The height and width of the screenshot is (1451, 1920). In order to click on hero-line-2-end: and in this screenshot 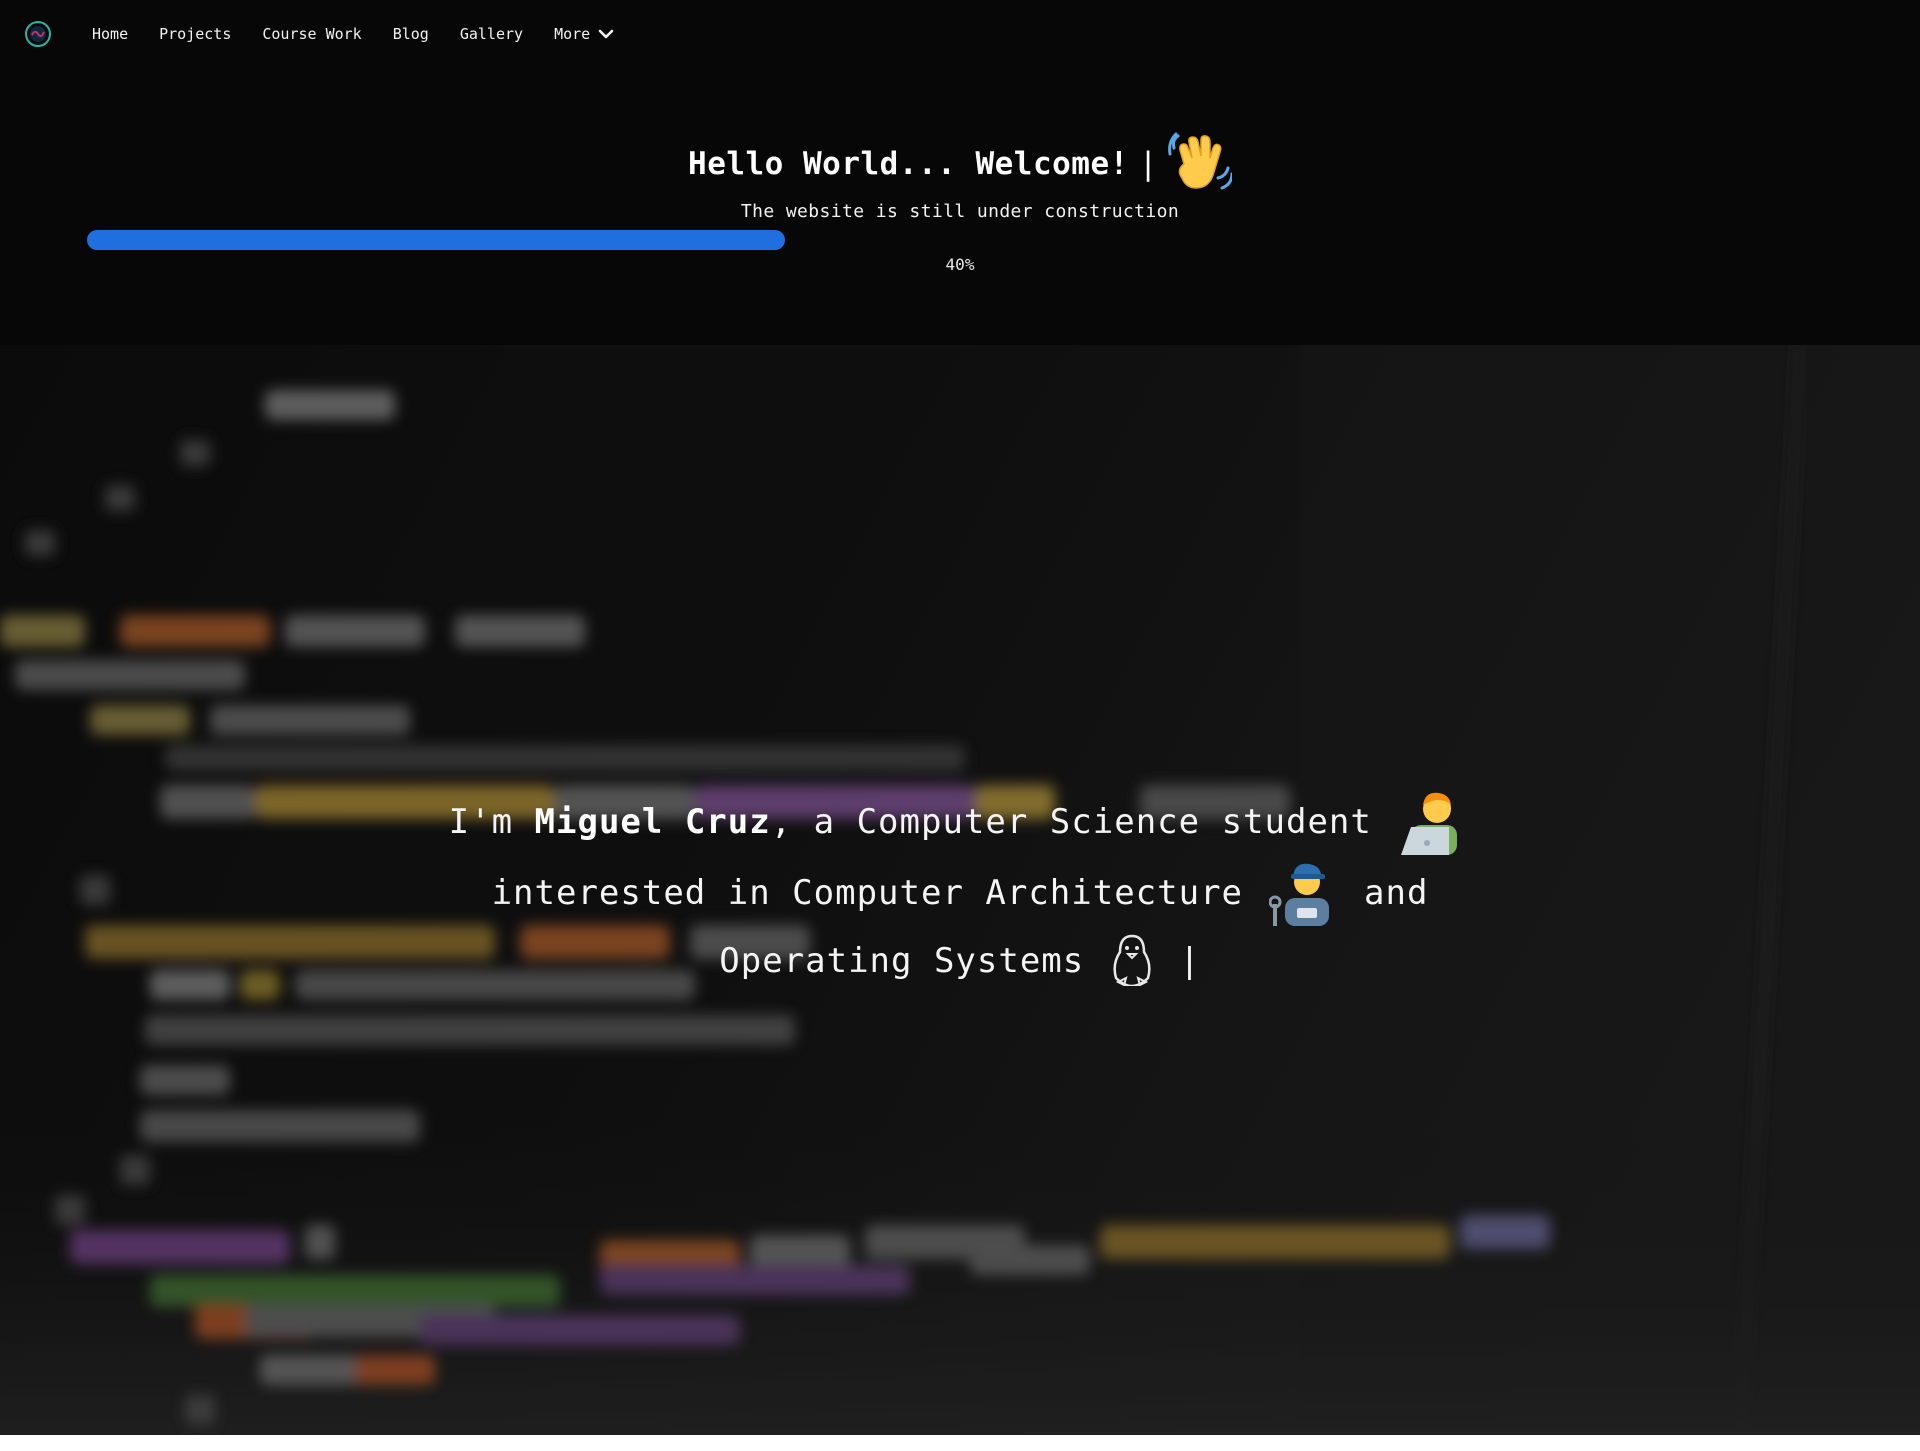, I will do `click(1396, 893)`.